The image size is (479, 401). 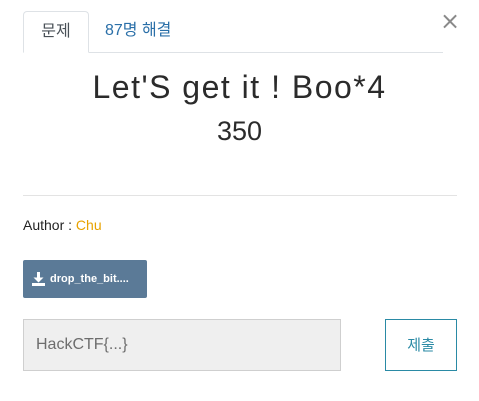 What do you see at coordinates (239, 87) in the screenshot?
I see `challenge-title: Let'S get it ! Boo*4` at bounding box center [239, 87].